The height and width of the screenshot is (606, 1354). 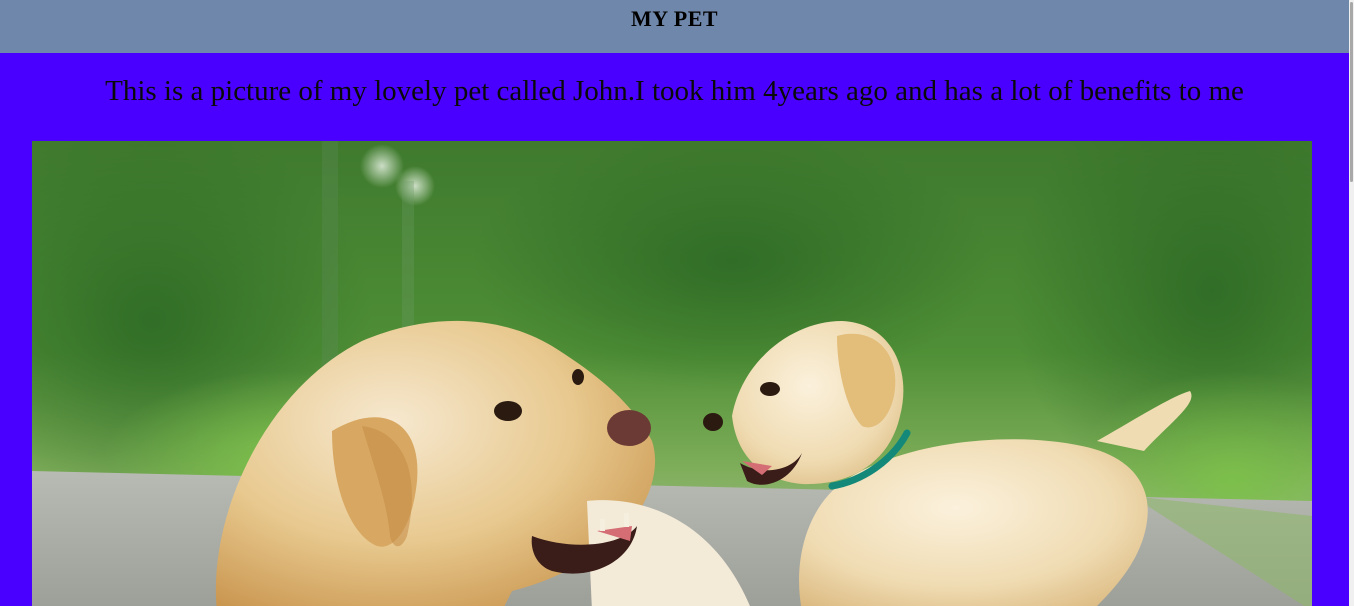 I want to click on page-title: MY PET, so click(x=674, y=18).